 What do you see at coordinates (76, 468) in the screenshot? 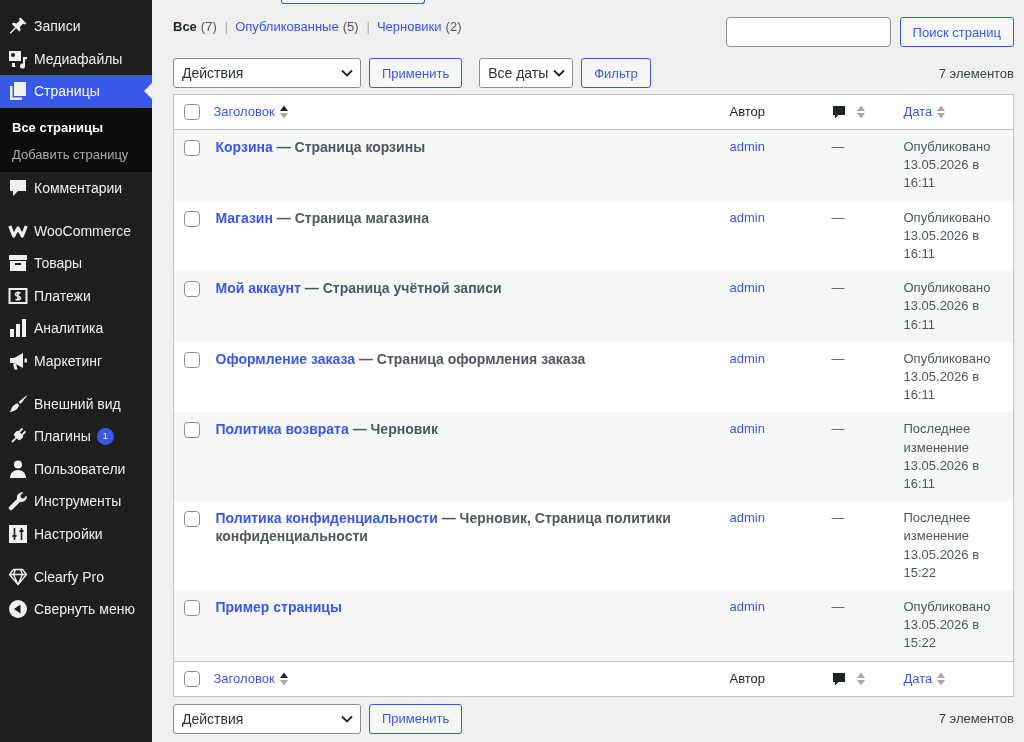
I see `sidebar-item: Пользователи` at bounding box center [76, 468].